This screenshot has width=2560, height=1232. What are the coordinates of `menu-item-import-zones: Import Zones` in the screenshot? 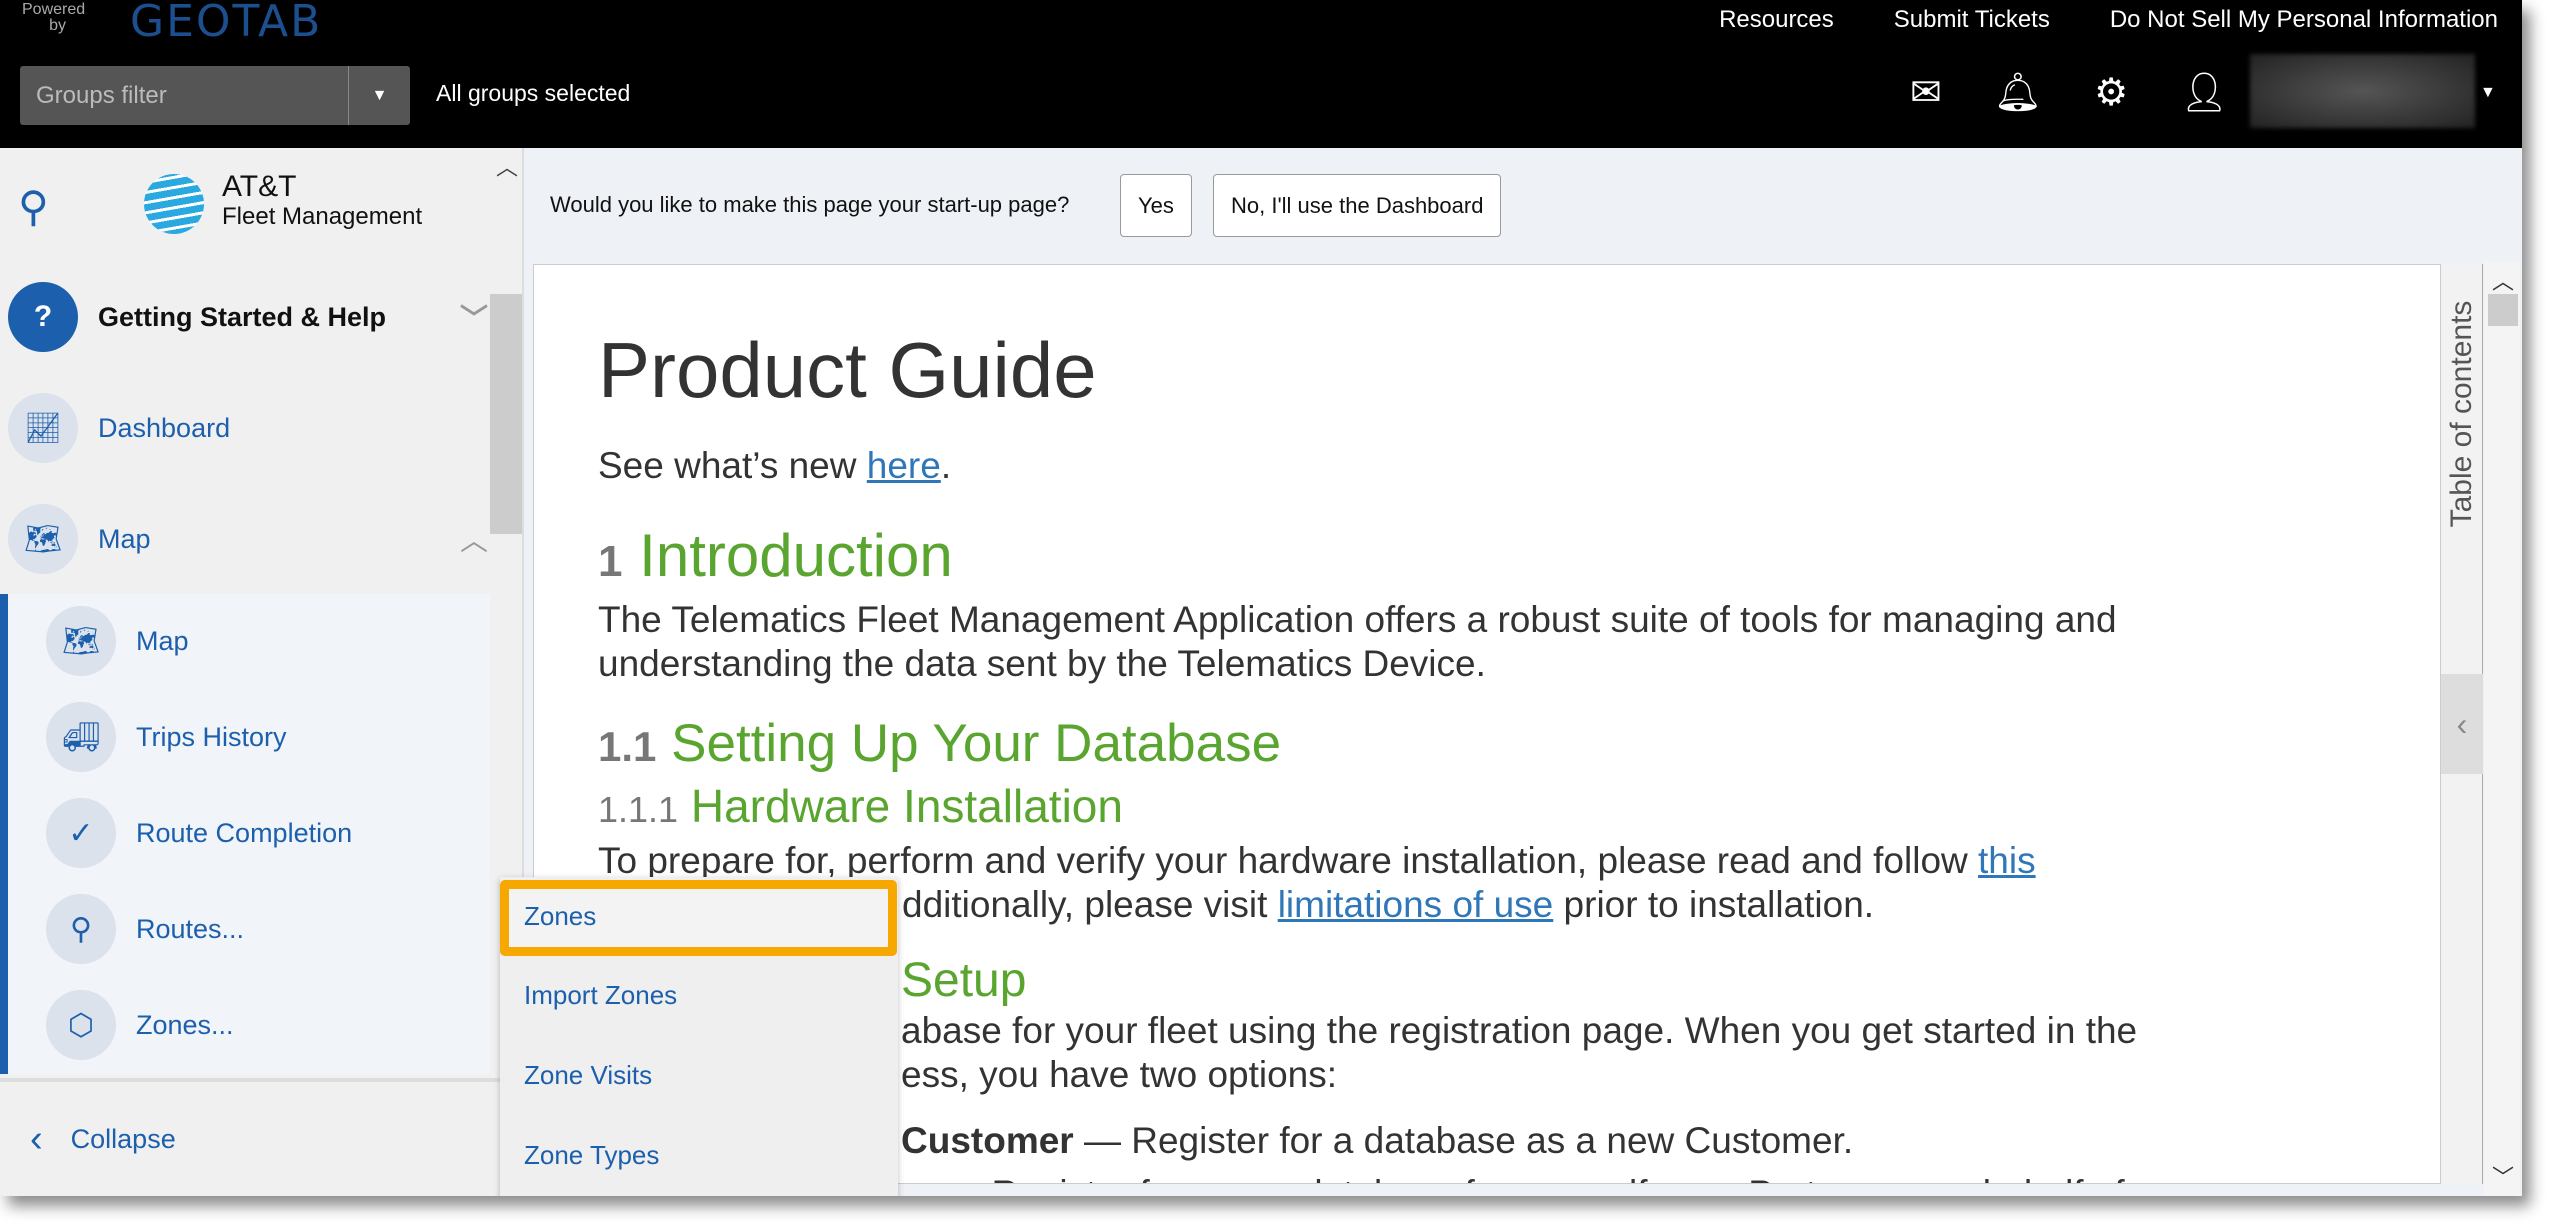 It's located at (600, 995).